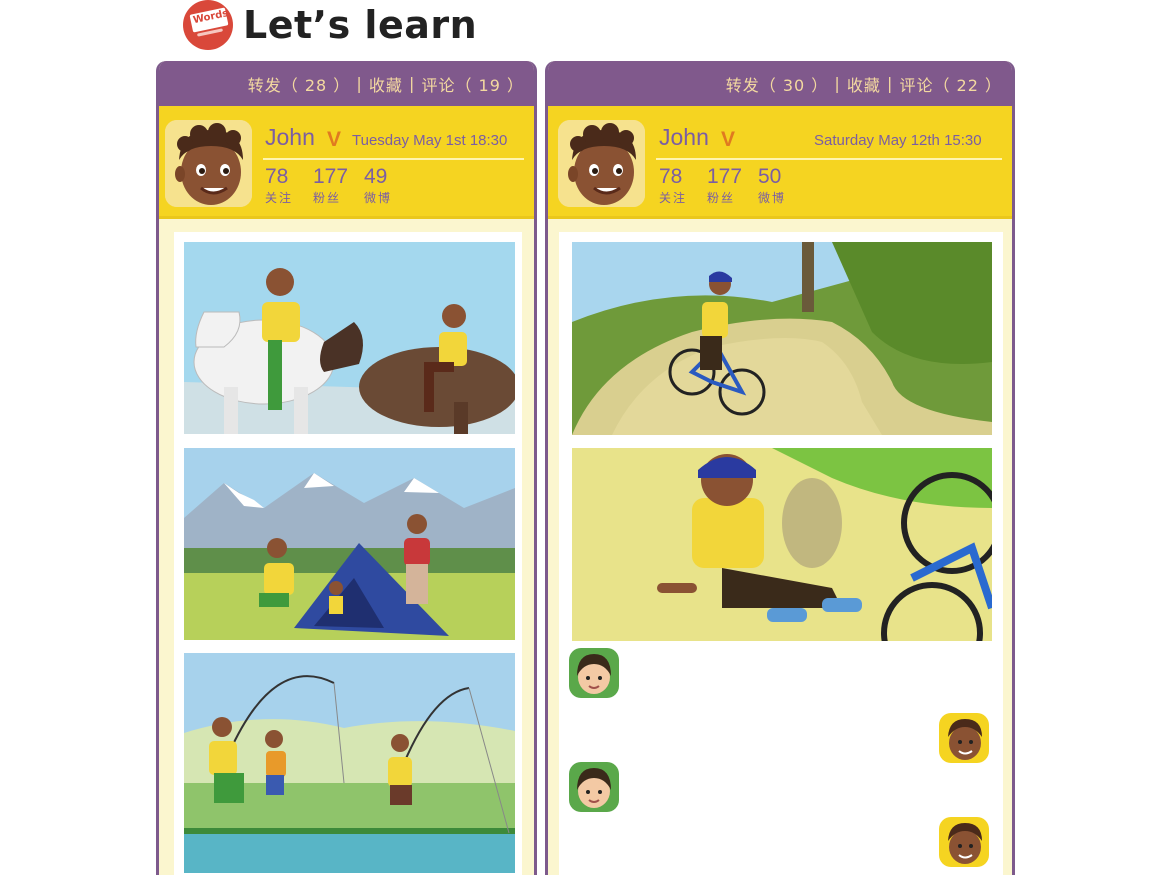 This screenshot has height=875, width=1165. I want to click on stat-value: 49, so click(376, 176).